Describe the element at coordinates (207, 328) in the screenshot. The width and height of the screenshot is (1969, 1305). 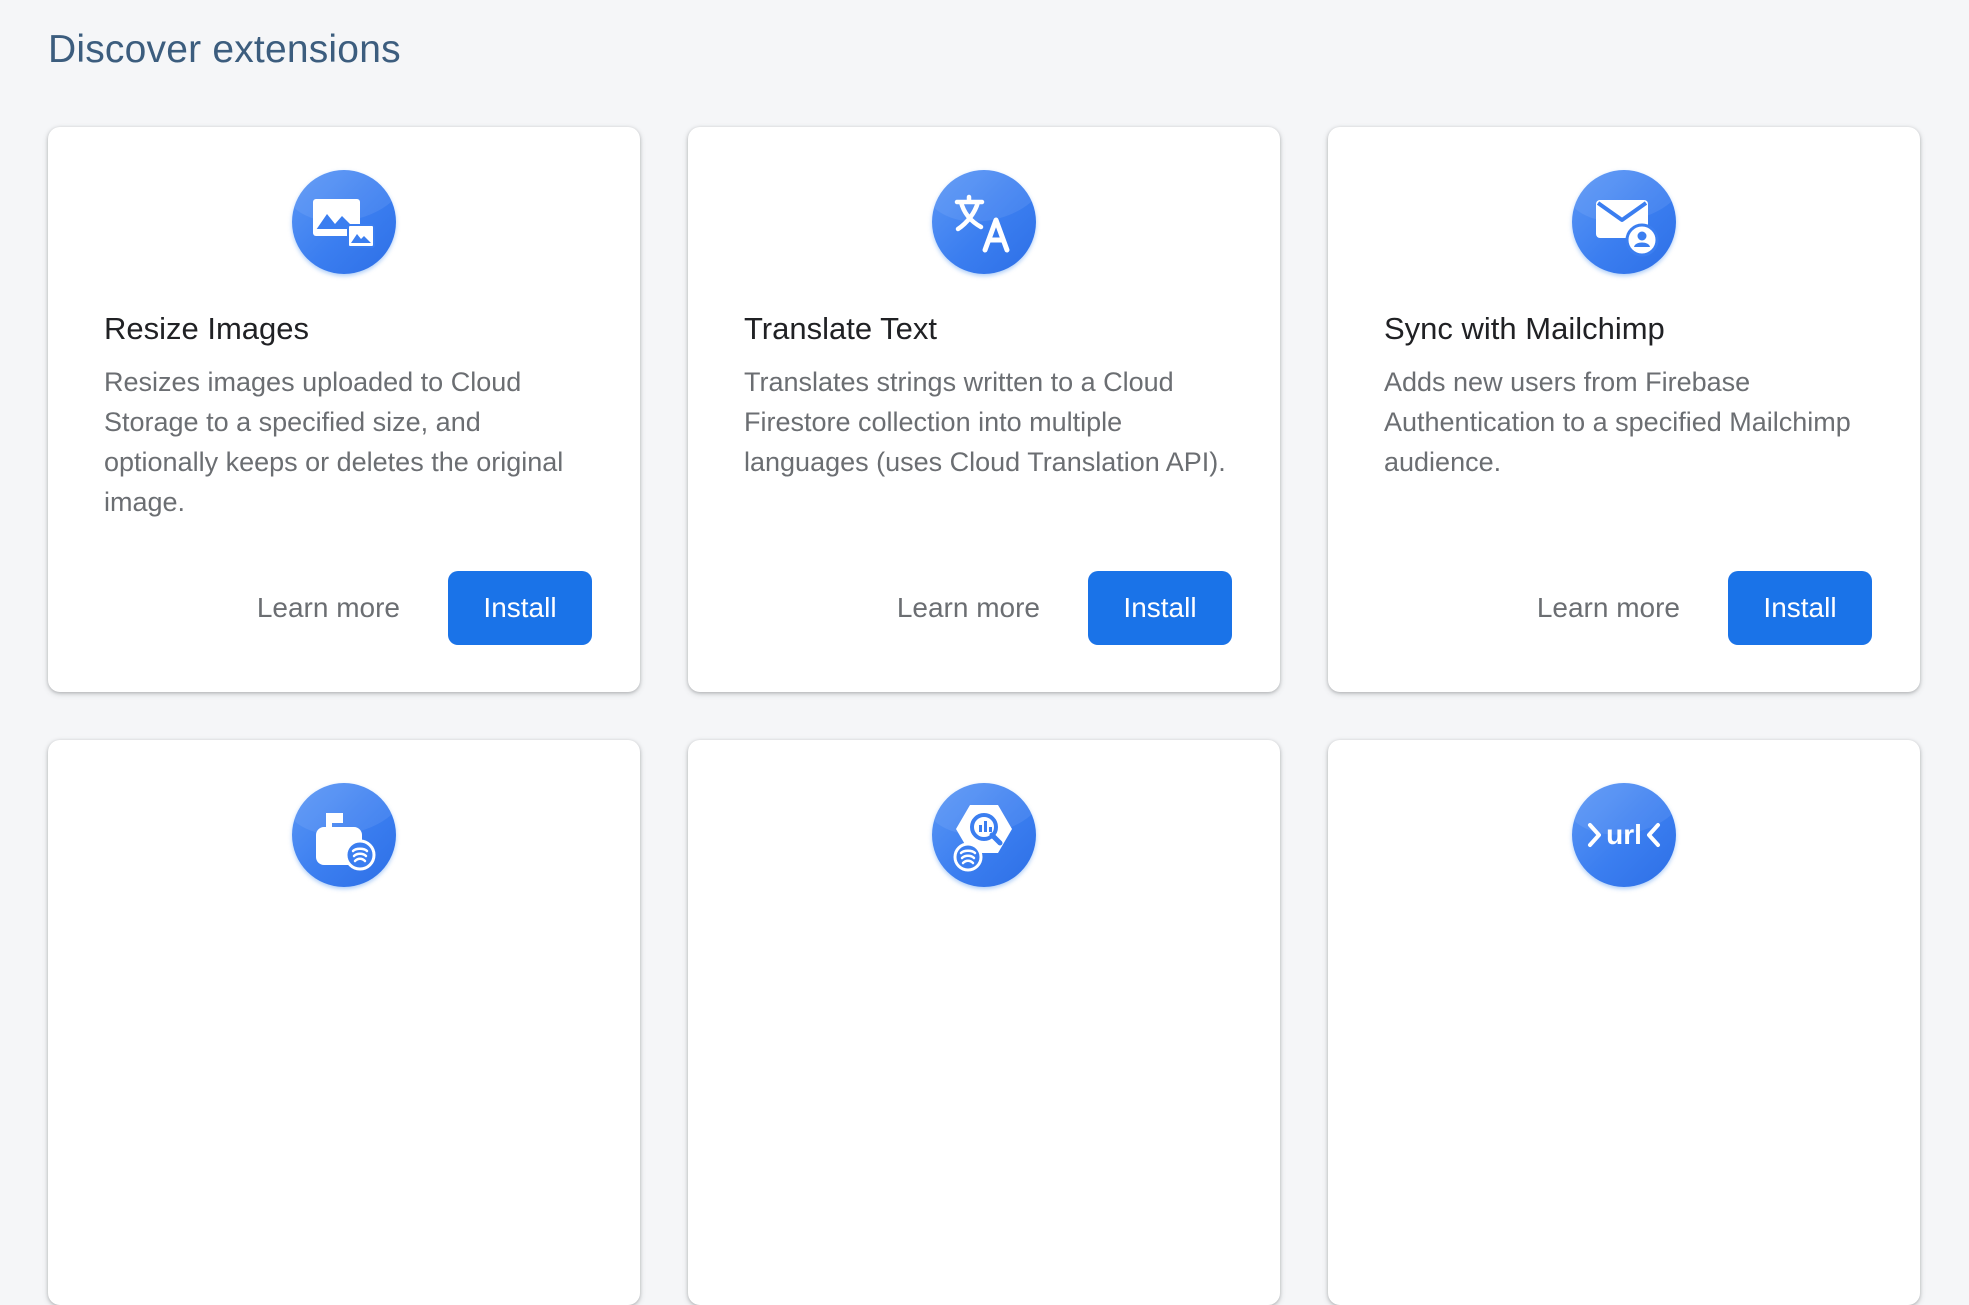
I see `card-title: Resize Images` at that location.